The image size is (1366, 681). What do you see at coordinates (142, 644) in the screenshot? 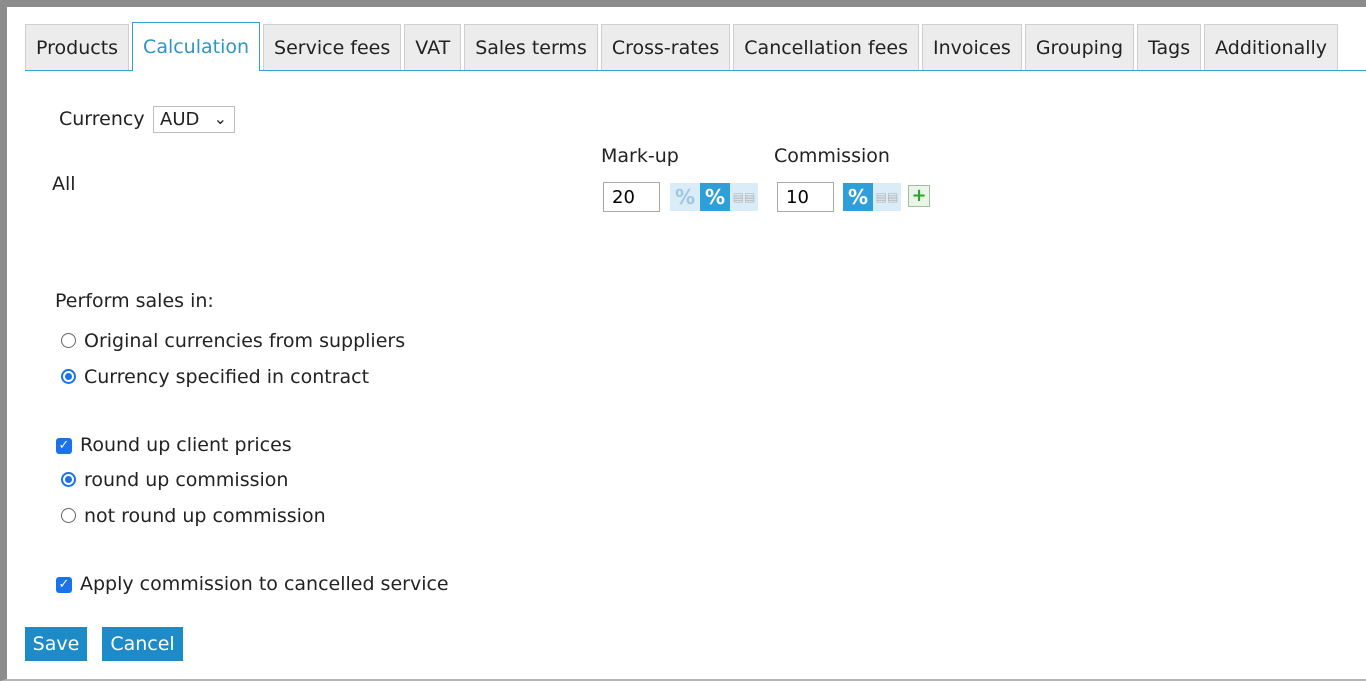
I see `cancel-button: Cancel` at bounding box center [142, 644].